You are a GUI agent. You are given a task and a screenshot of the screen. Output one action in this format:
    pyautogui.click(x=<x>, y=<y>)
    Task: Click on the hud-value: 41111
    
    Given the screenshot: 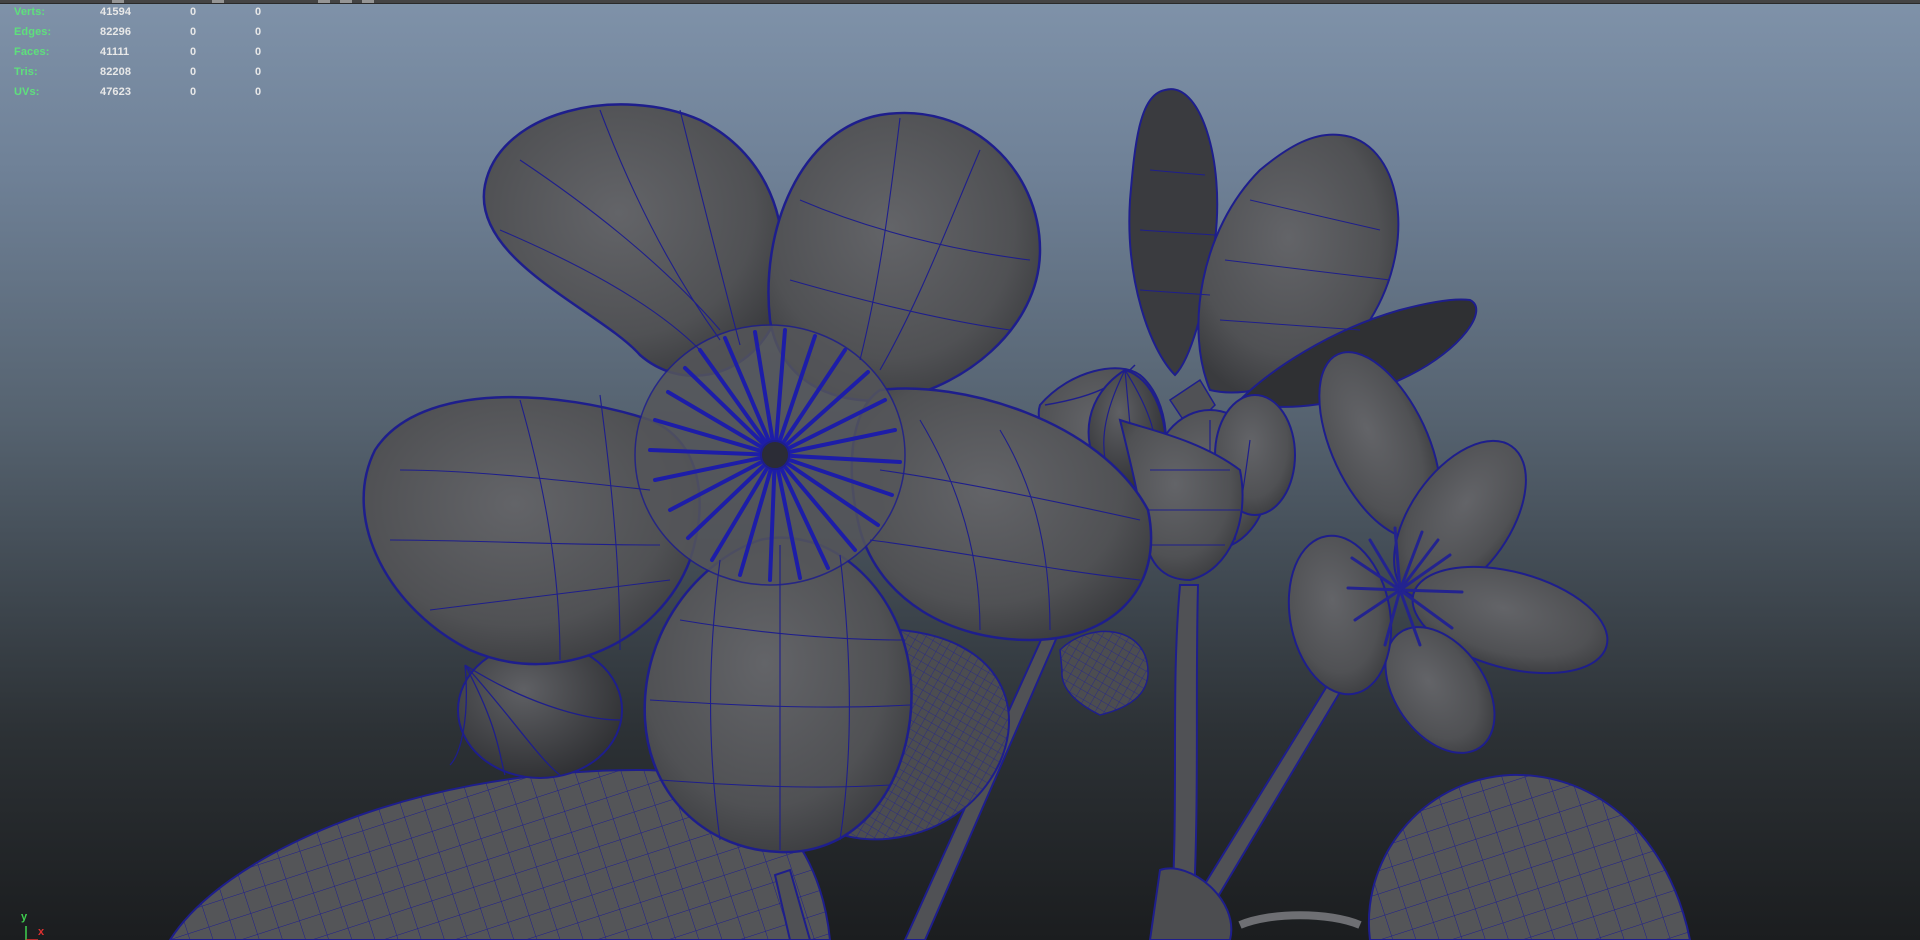 What is the action you would take?
    pyautogui.click(x=115, y=52)
    